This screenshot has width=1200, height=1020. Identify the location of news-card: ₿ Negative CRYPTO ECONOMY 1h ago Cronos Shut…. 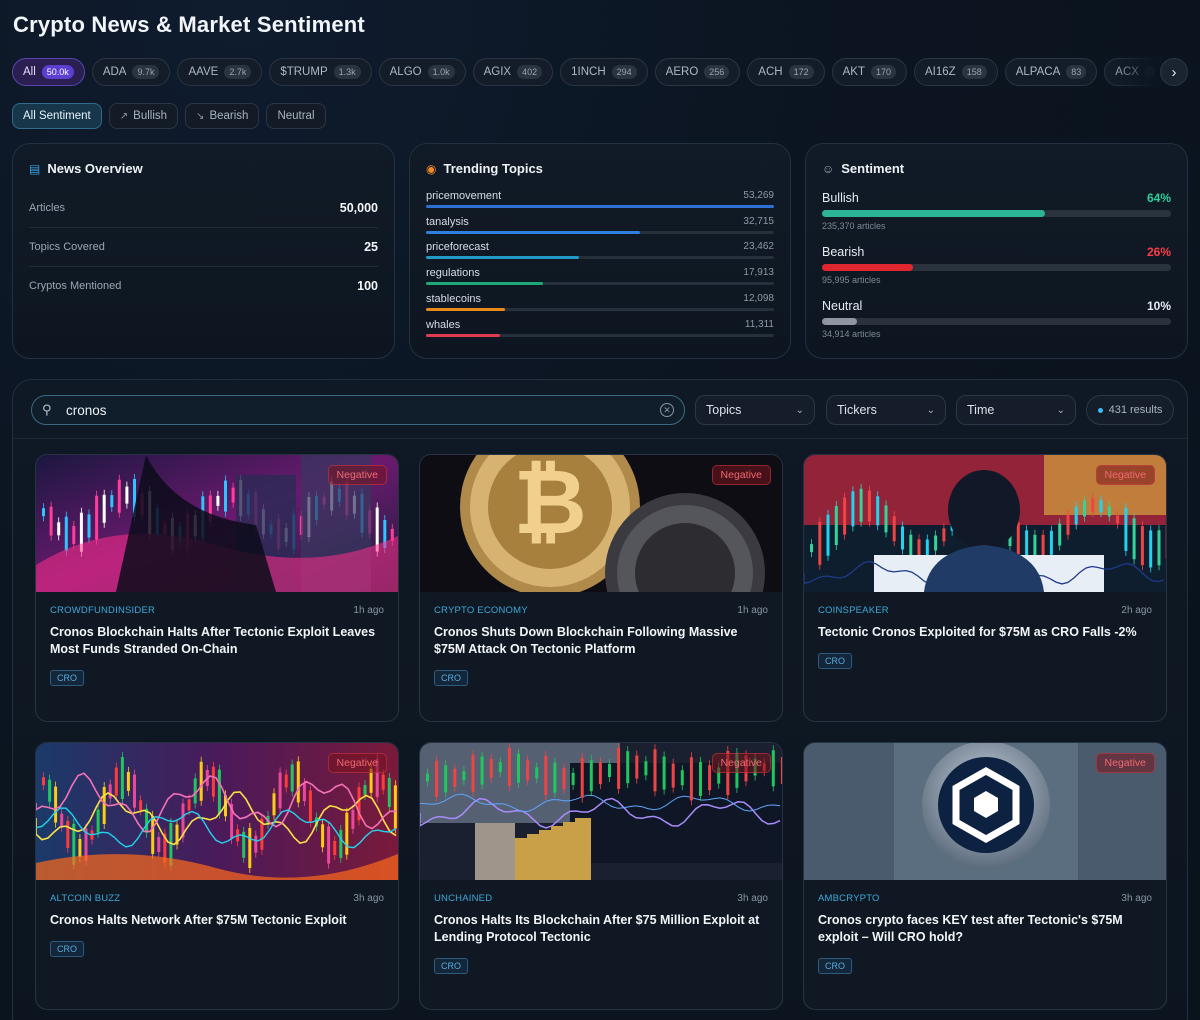
(601, 588).